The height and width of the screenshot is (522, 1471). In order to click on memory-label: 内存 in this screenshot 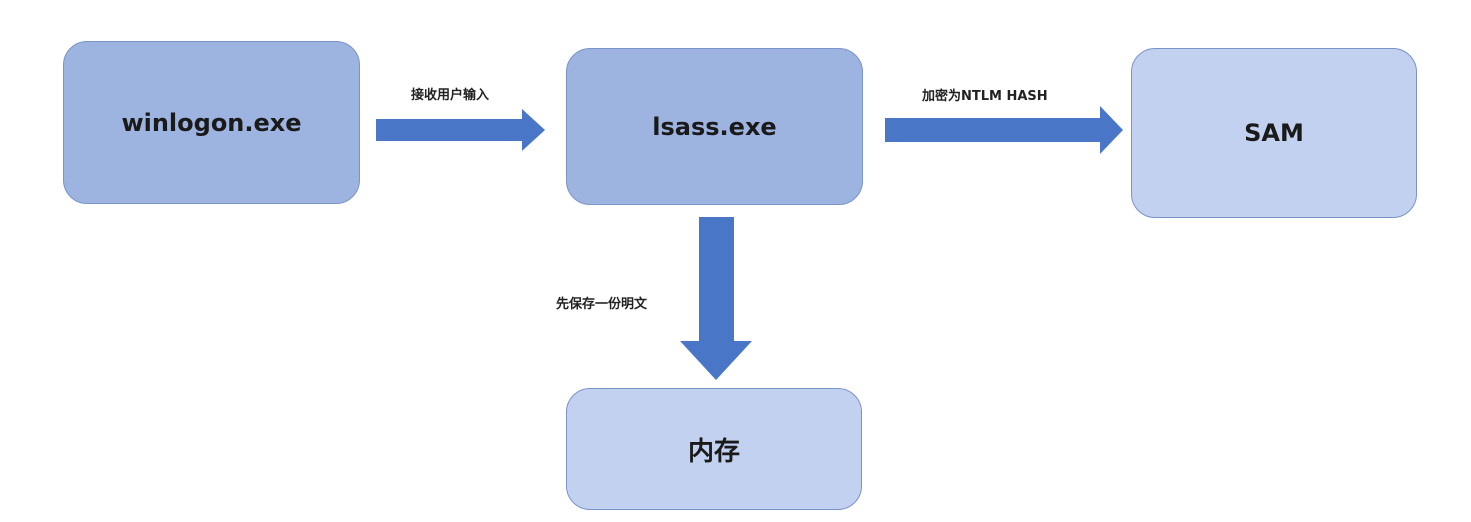, I will do `click(713, 451)`.